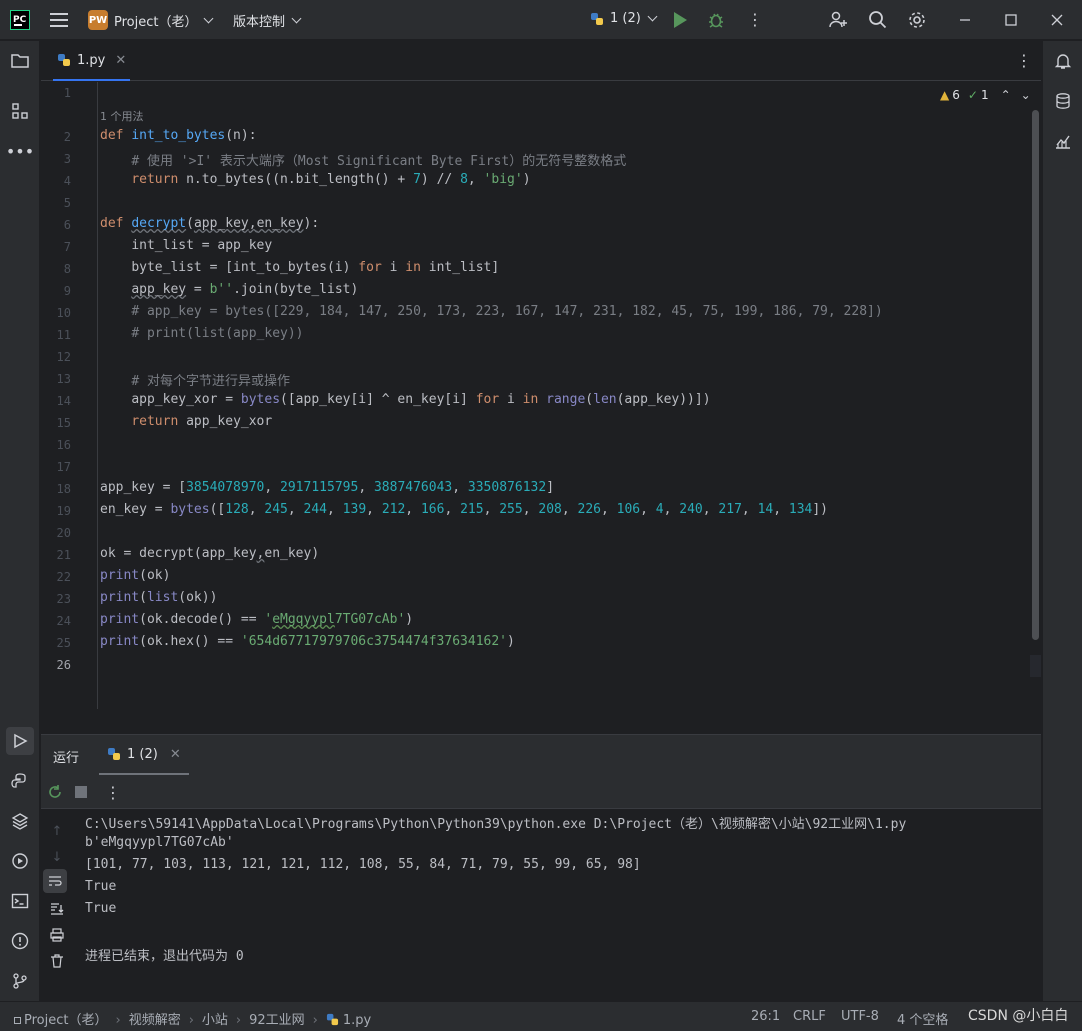  What do you see at coordinates (20, 741) in the screenshot?
I see `run-tool-icon` at bounding box center [20, 741].